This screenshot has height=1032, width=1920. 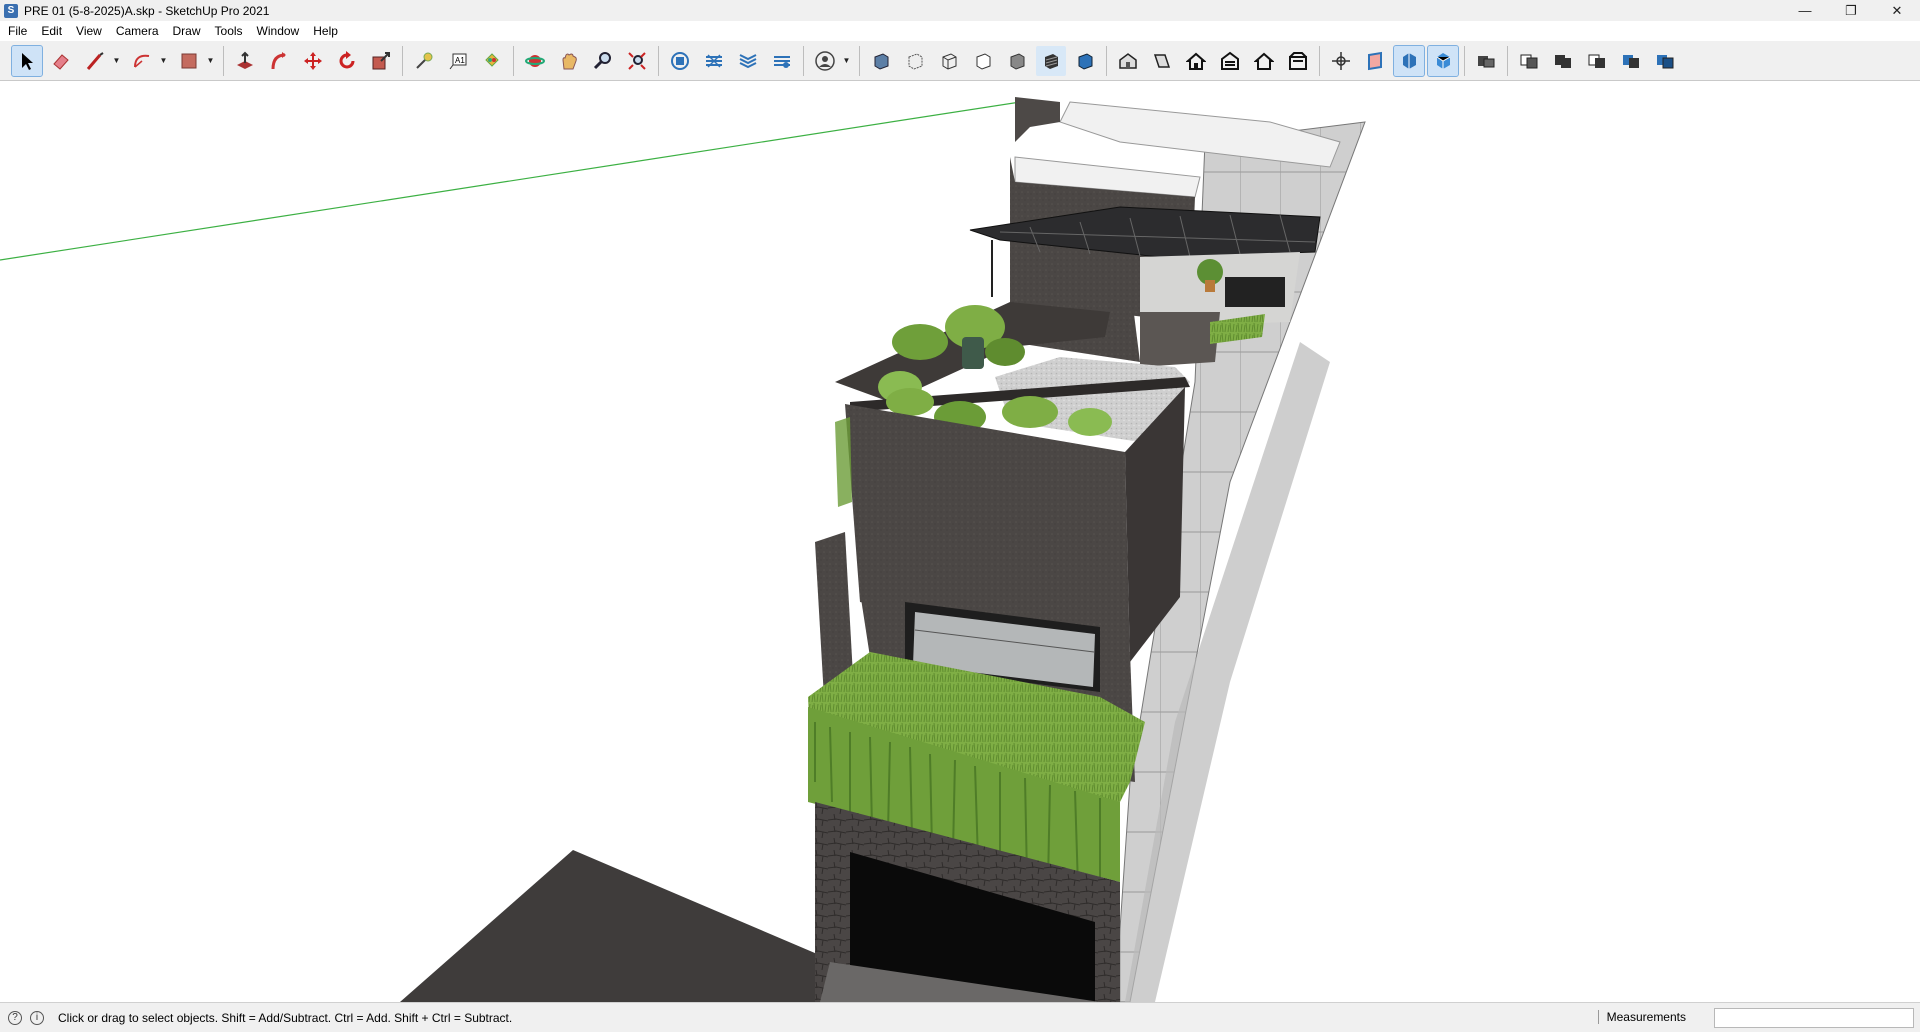 I want to click on right-view-button, so click(x=1230, y=61).